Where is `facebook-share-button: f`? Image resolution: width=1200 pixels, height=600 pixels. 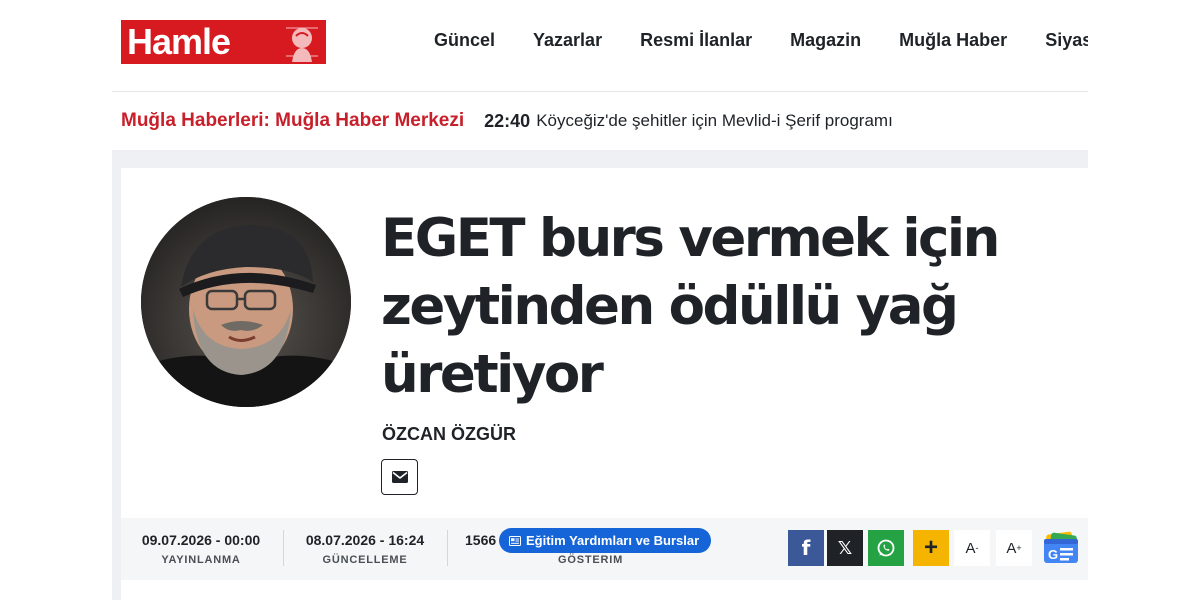
facebook-share-button: f is located at coordinates (806, 548).